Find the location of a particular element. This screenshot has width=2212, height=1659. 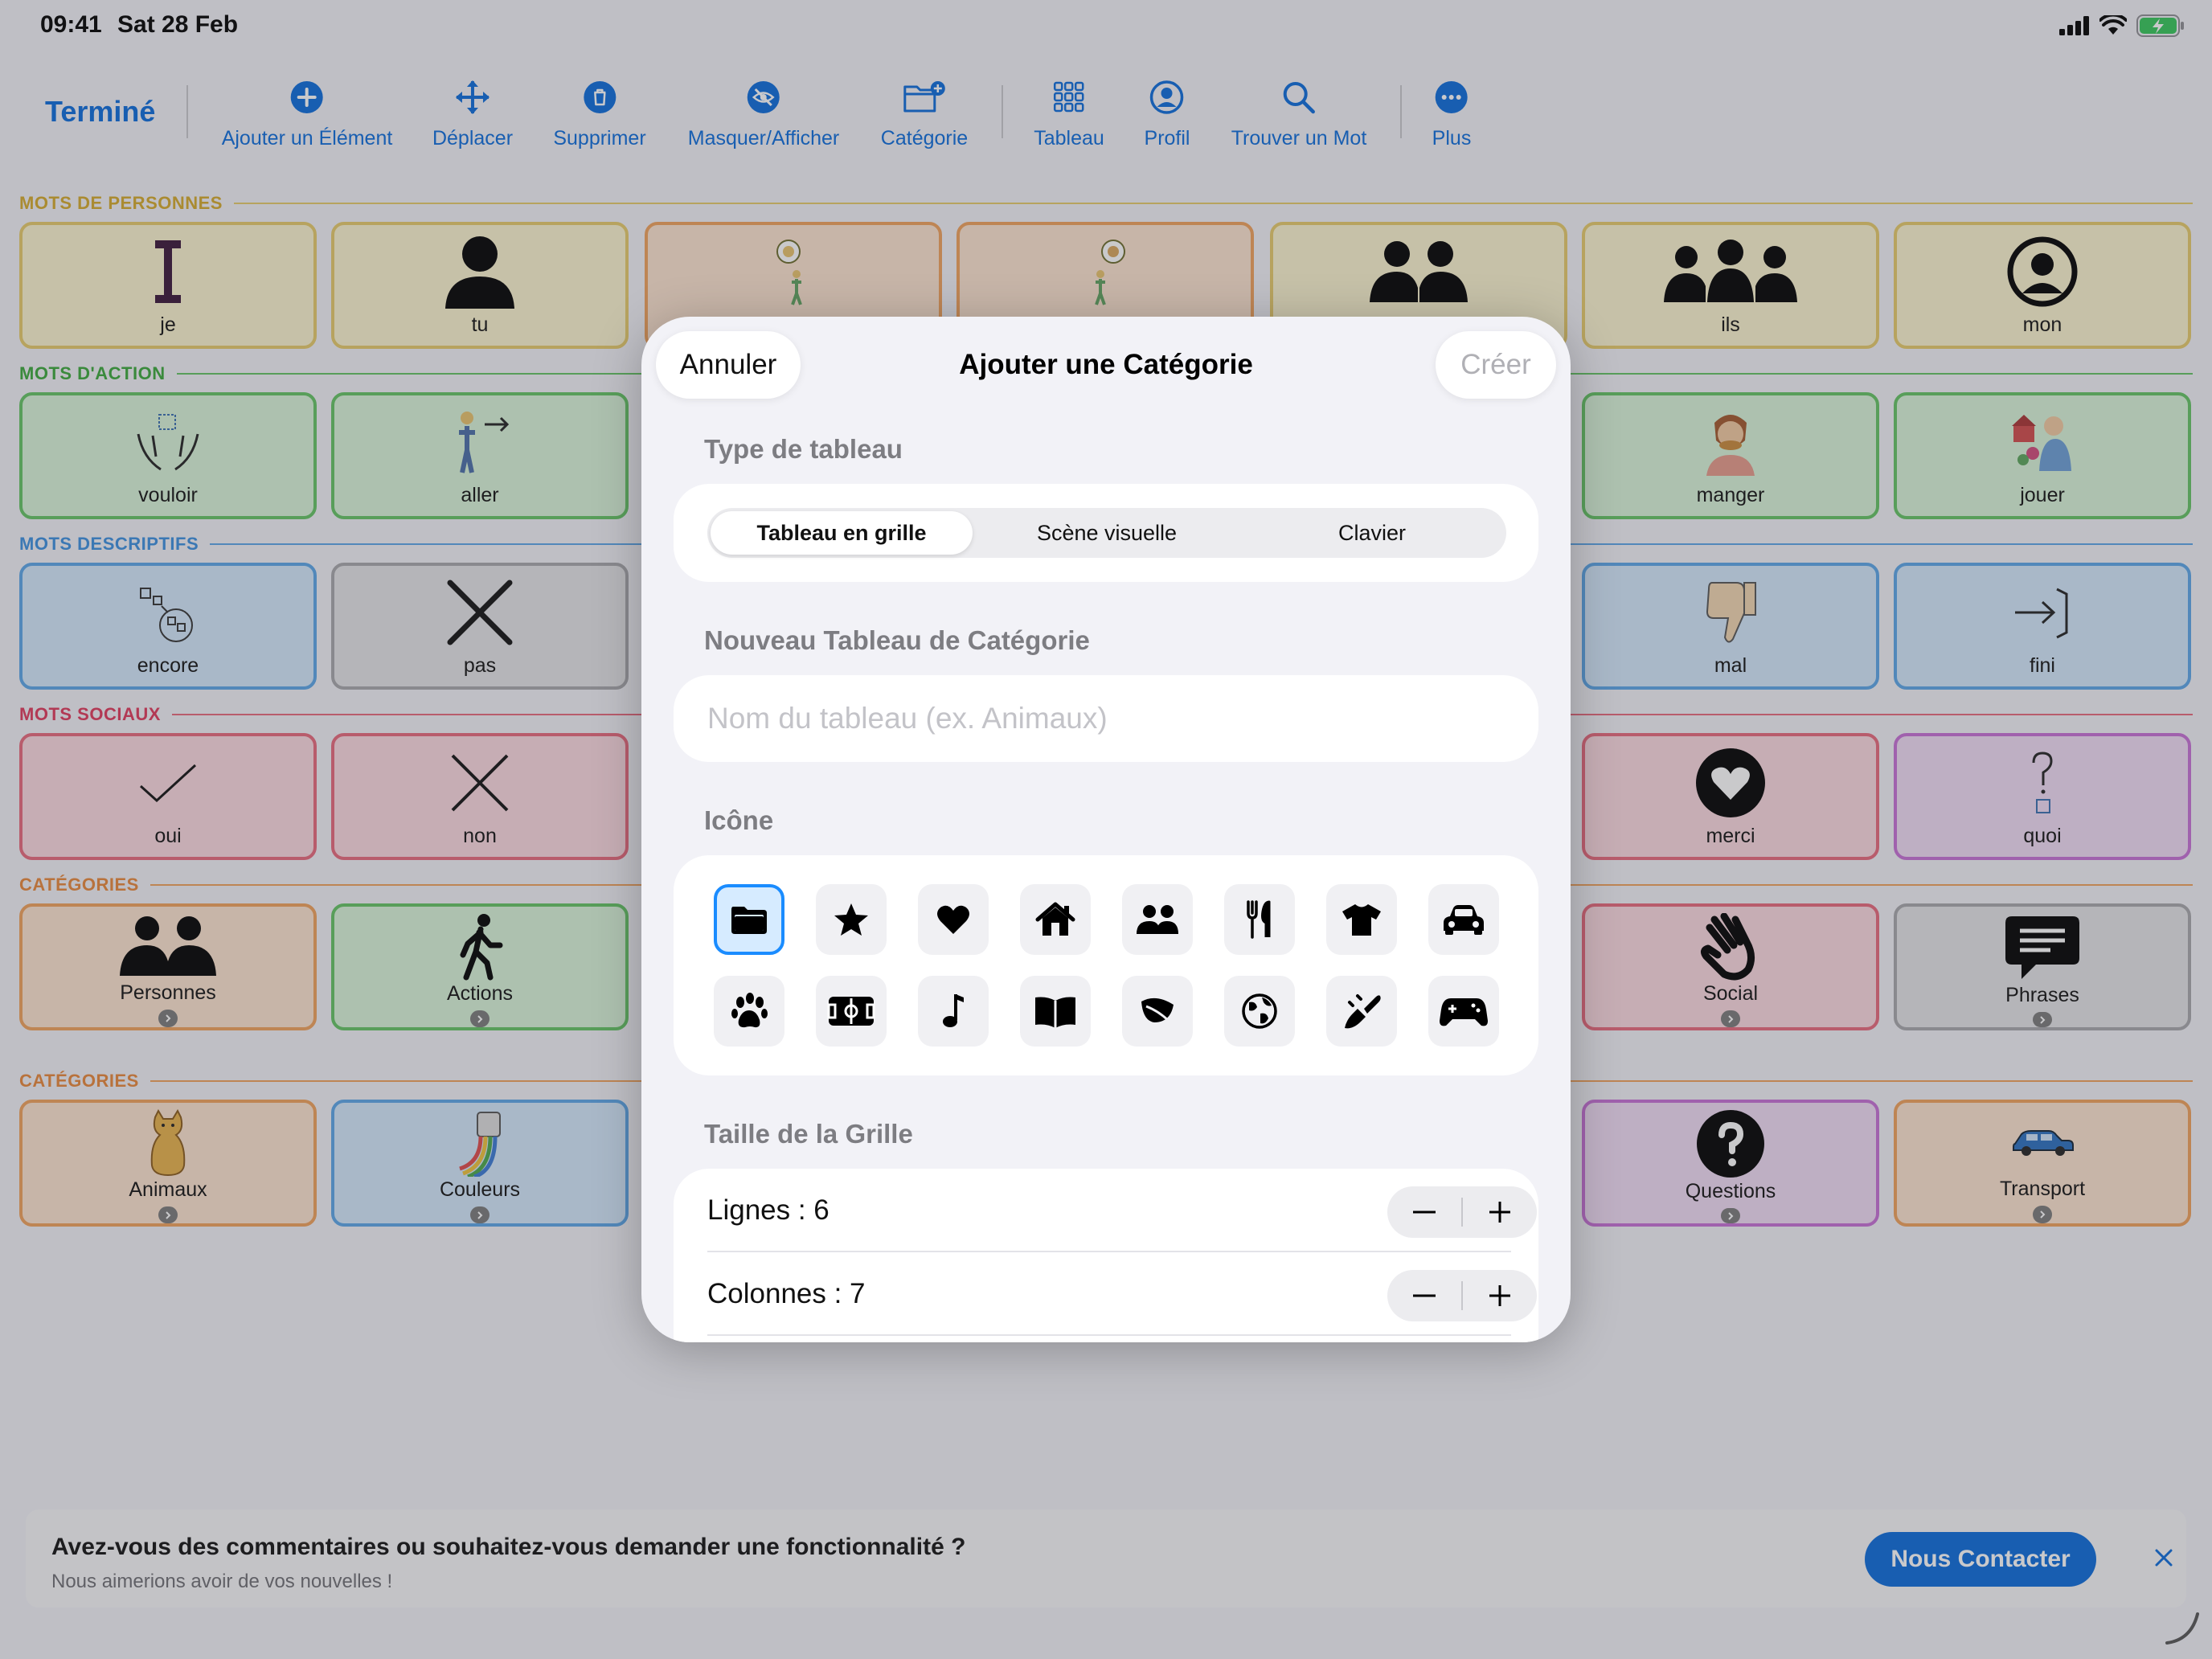

board-name-card is located at coordinates (1106, 718).